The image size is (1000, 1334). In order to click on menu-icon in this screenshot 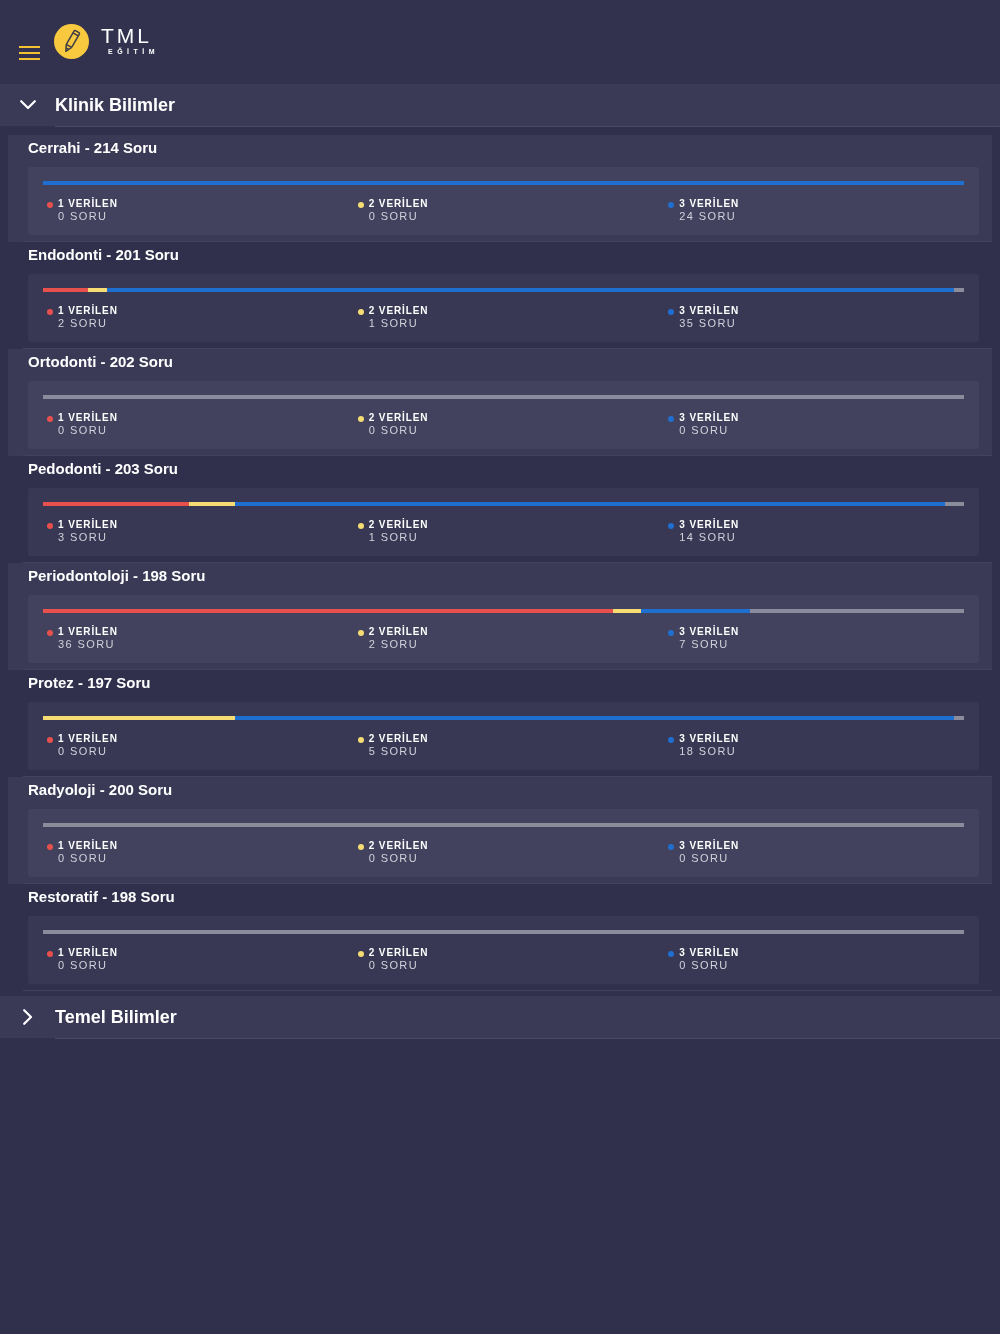, I will do `click(29, 53)`.